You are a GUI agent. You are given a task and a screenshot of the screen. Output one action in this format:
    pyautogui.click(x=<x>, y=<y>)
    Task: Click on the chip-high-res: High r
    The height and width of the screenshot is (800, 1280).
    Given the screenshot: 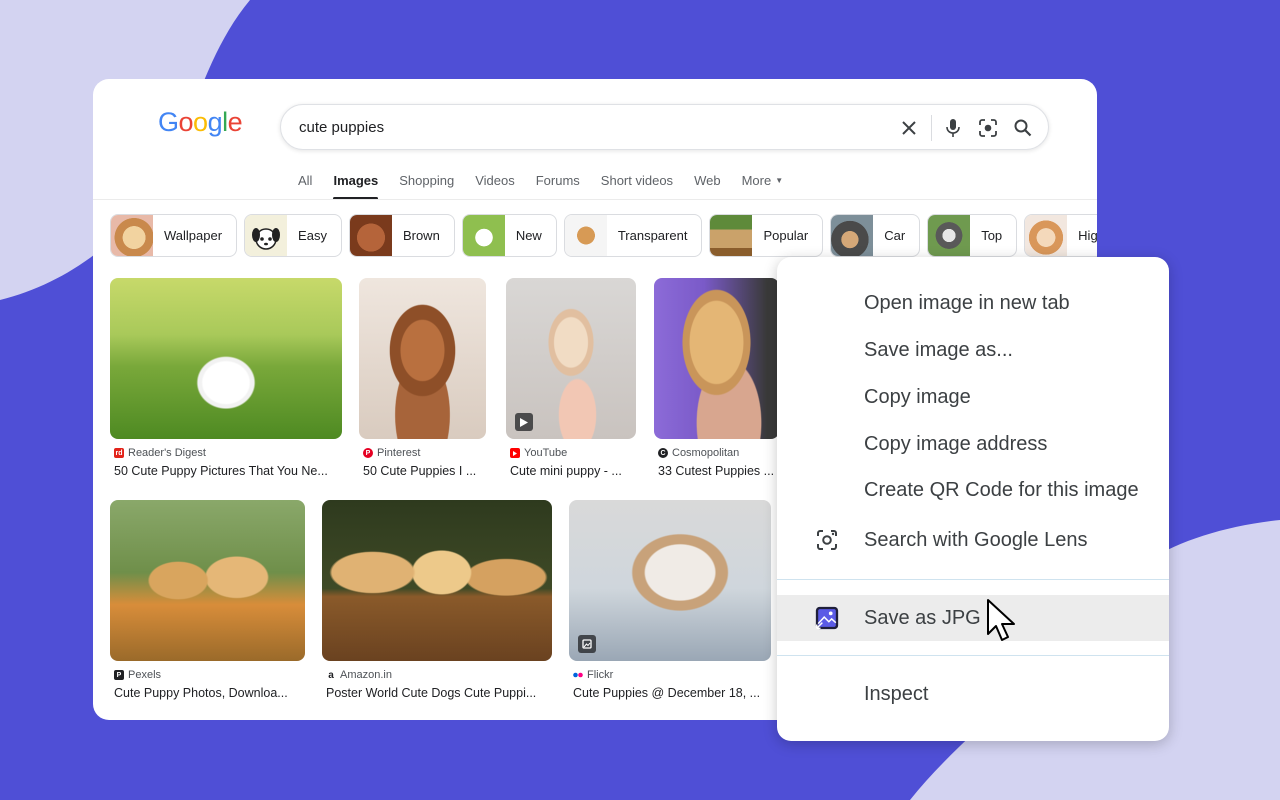 What is the action you would take?
    pyautogui.click(x=1060, y=235)
    